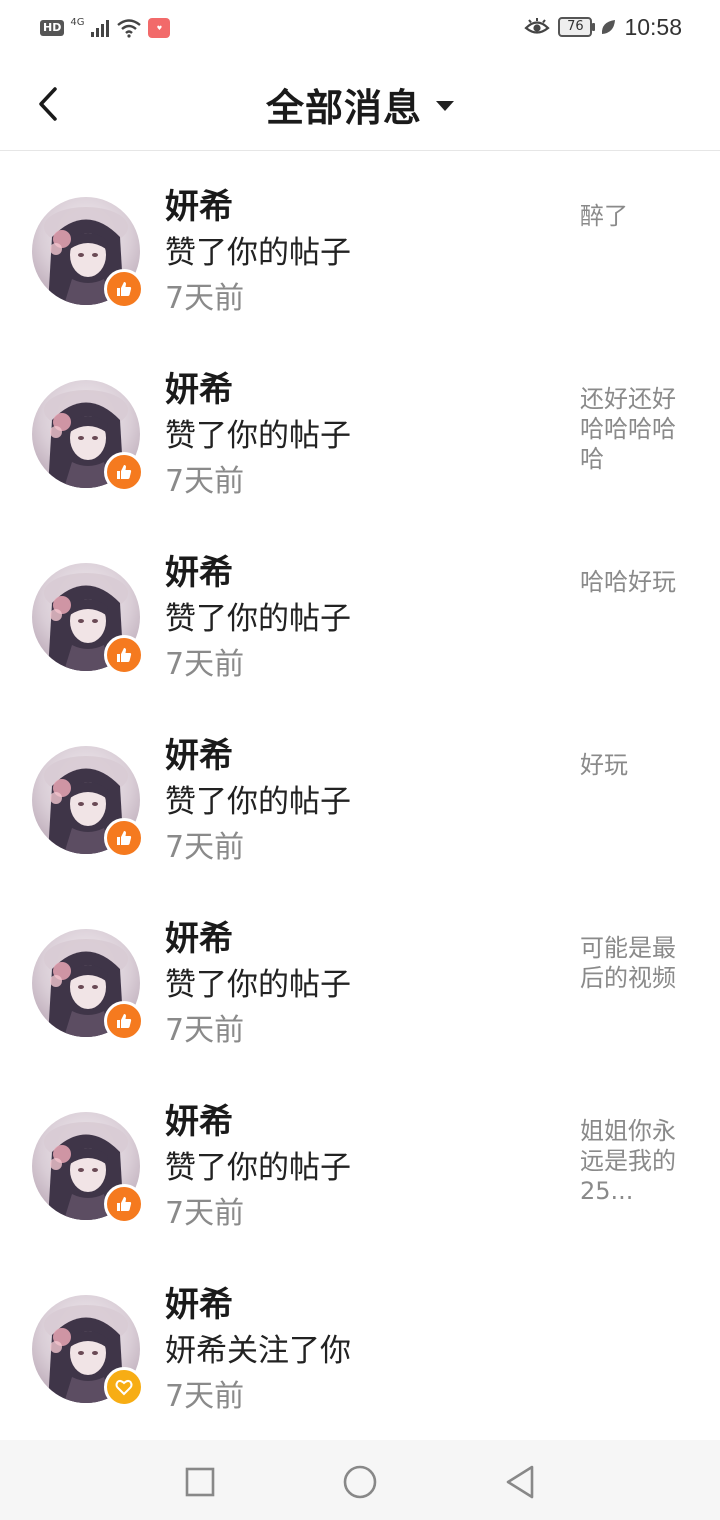  Describe the element at coordinates (653, 26) in the screenshot. I see `clock: 10:58` at that location.